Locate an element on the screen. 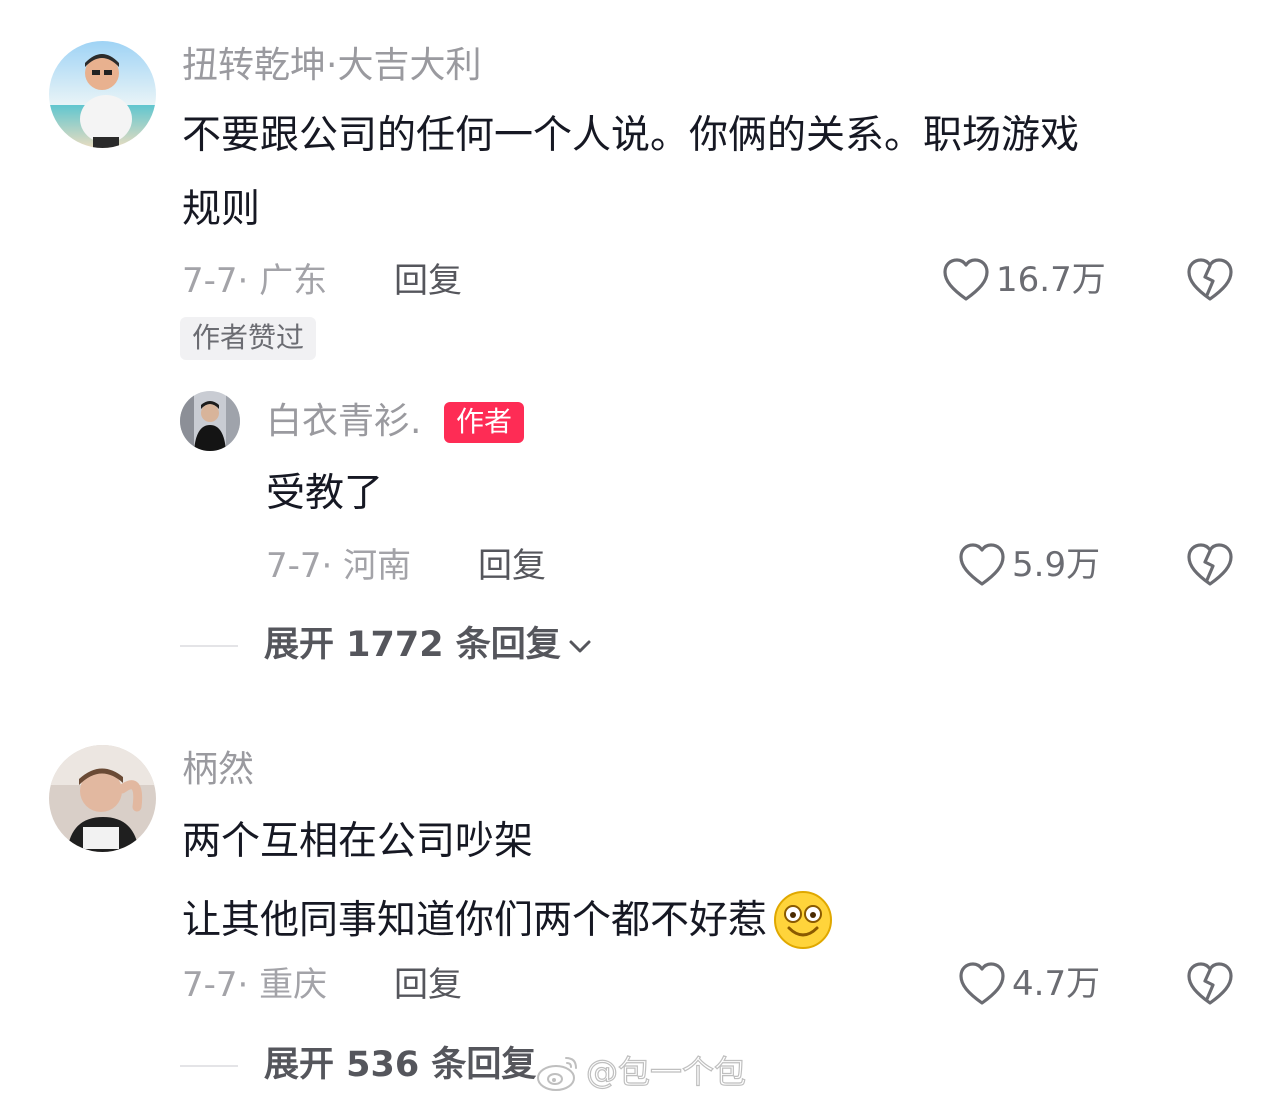 This screenshot has height=1109, width=1284. reply-text: 受教了 is located at coordinates (325, 493).